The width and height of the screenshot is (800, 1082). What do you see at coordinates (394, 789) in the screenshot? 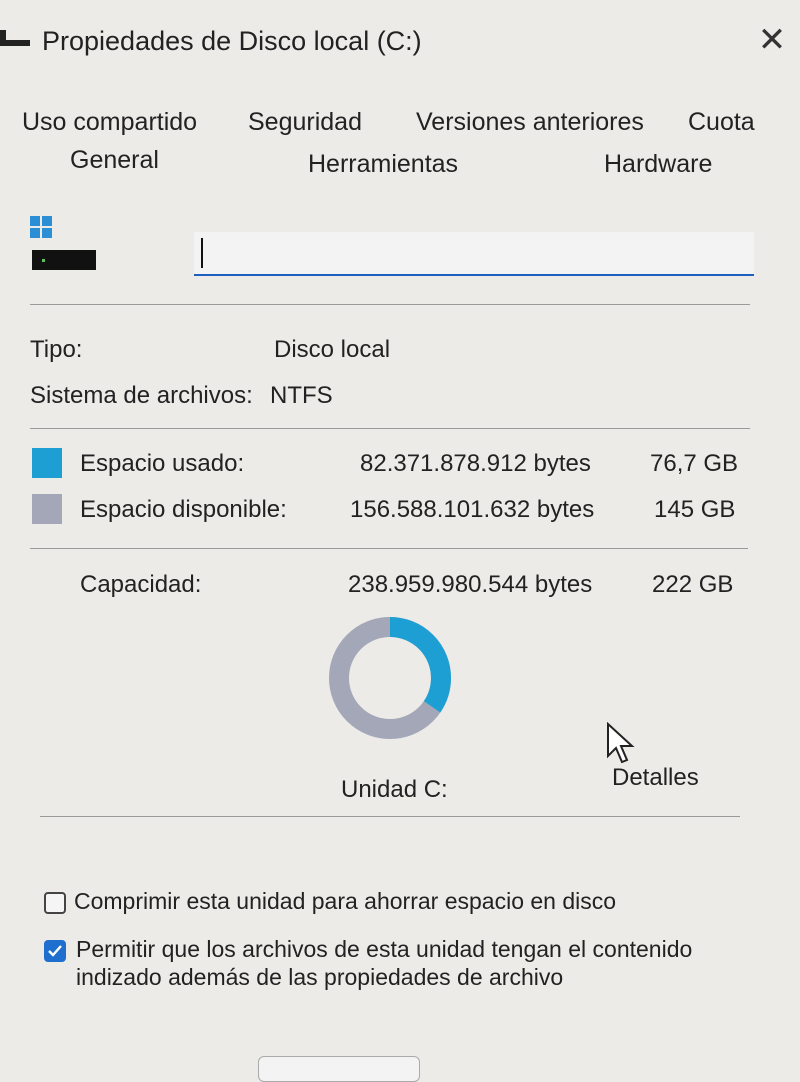
I see `drive-label: Unidad C:` at bounding box center [394, 789].